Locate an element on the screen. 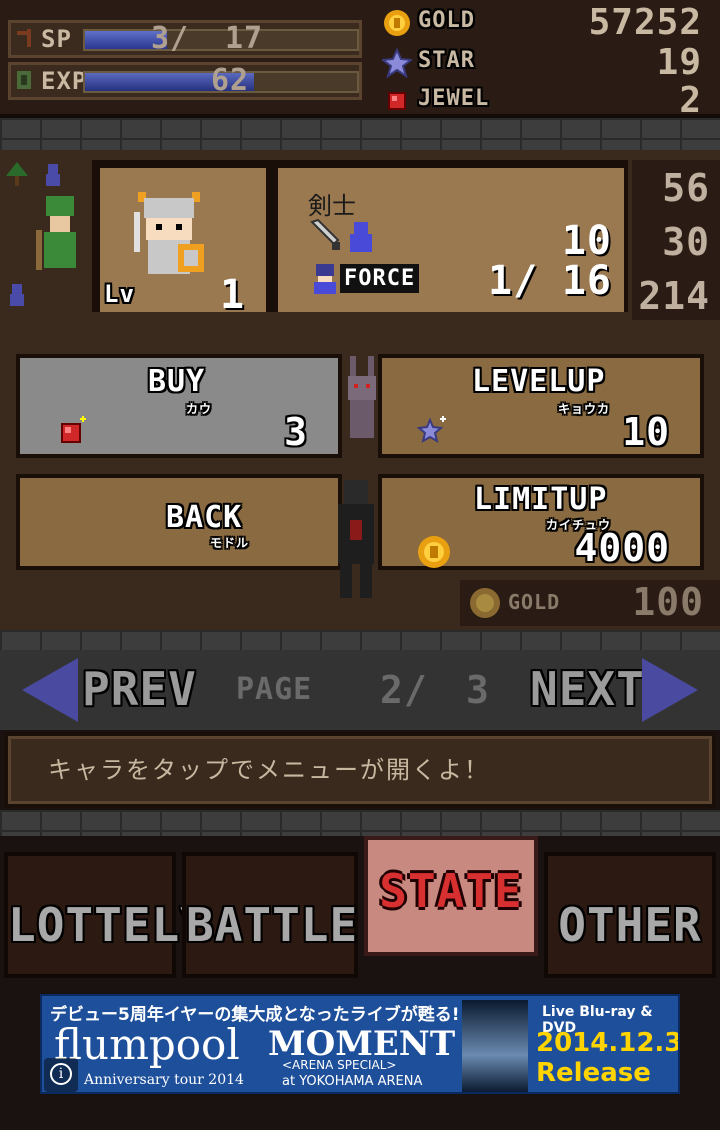  gold-label: GOLD is located at coordinates (446, 20).